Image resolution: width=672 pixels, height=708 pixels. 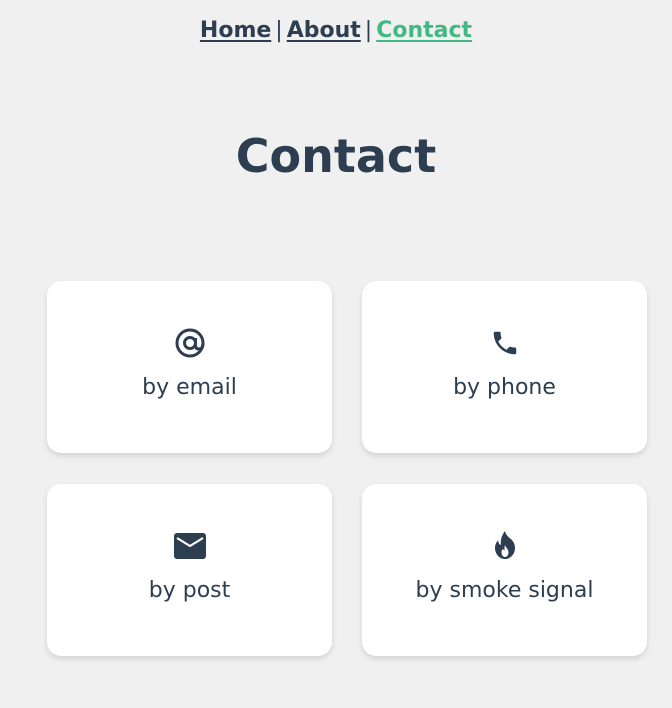 What do you see at coordinates (324, 30) in the screenshot?
I see `nav-link-about: About` at bounding box center [324, 30].